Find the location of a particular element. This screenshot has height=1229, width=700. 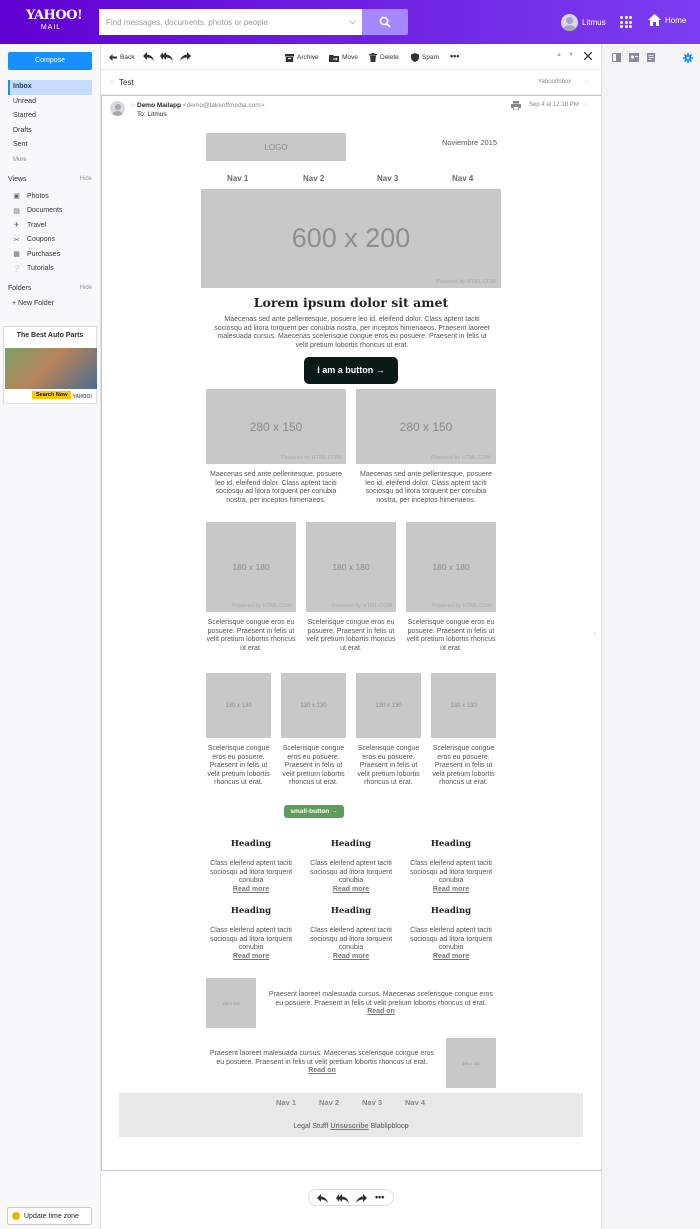

user-menu: Litmus is located at coordinates (583, 22).